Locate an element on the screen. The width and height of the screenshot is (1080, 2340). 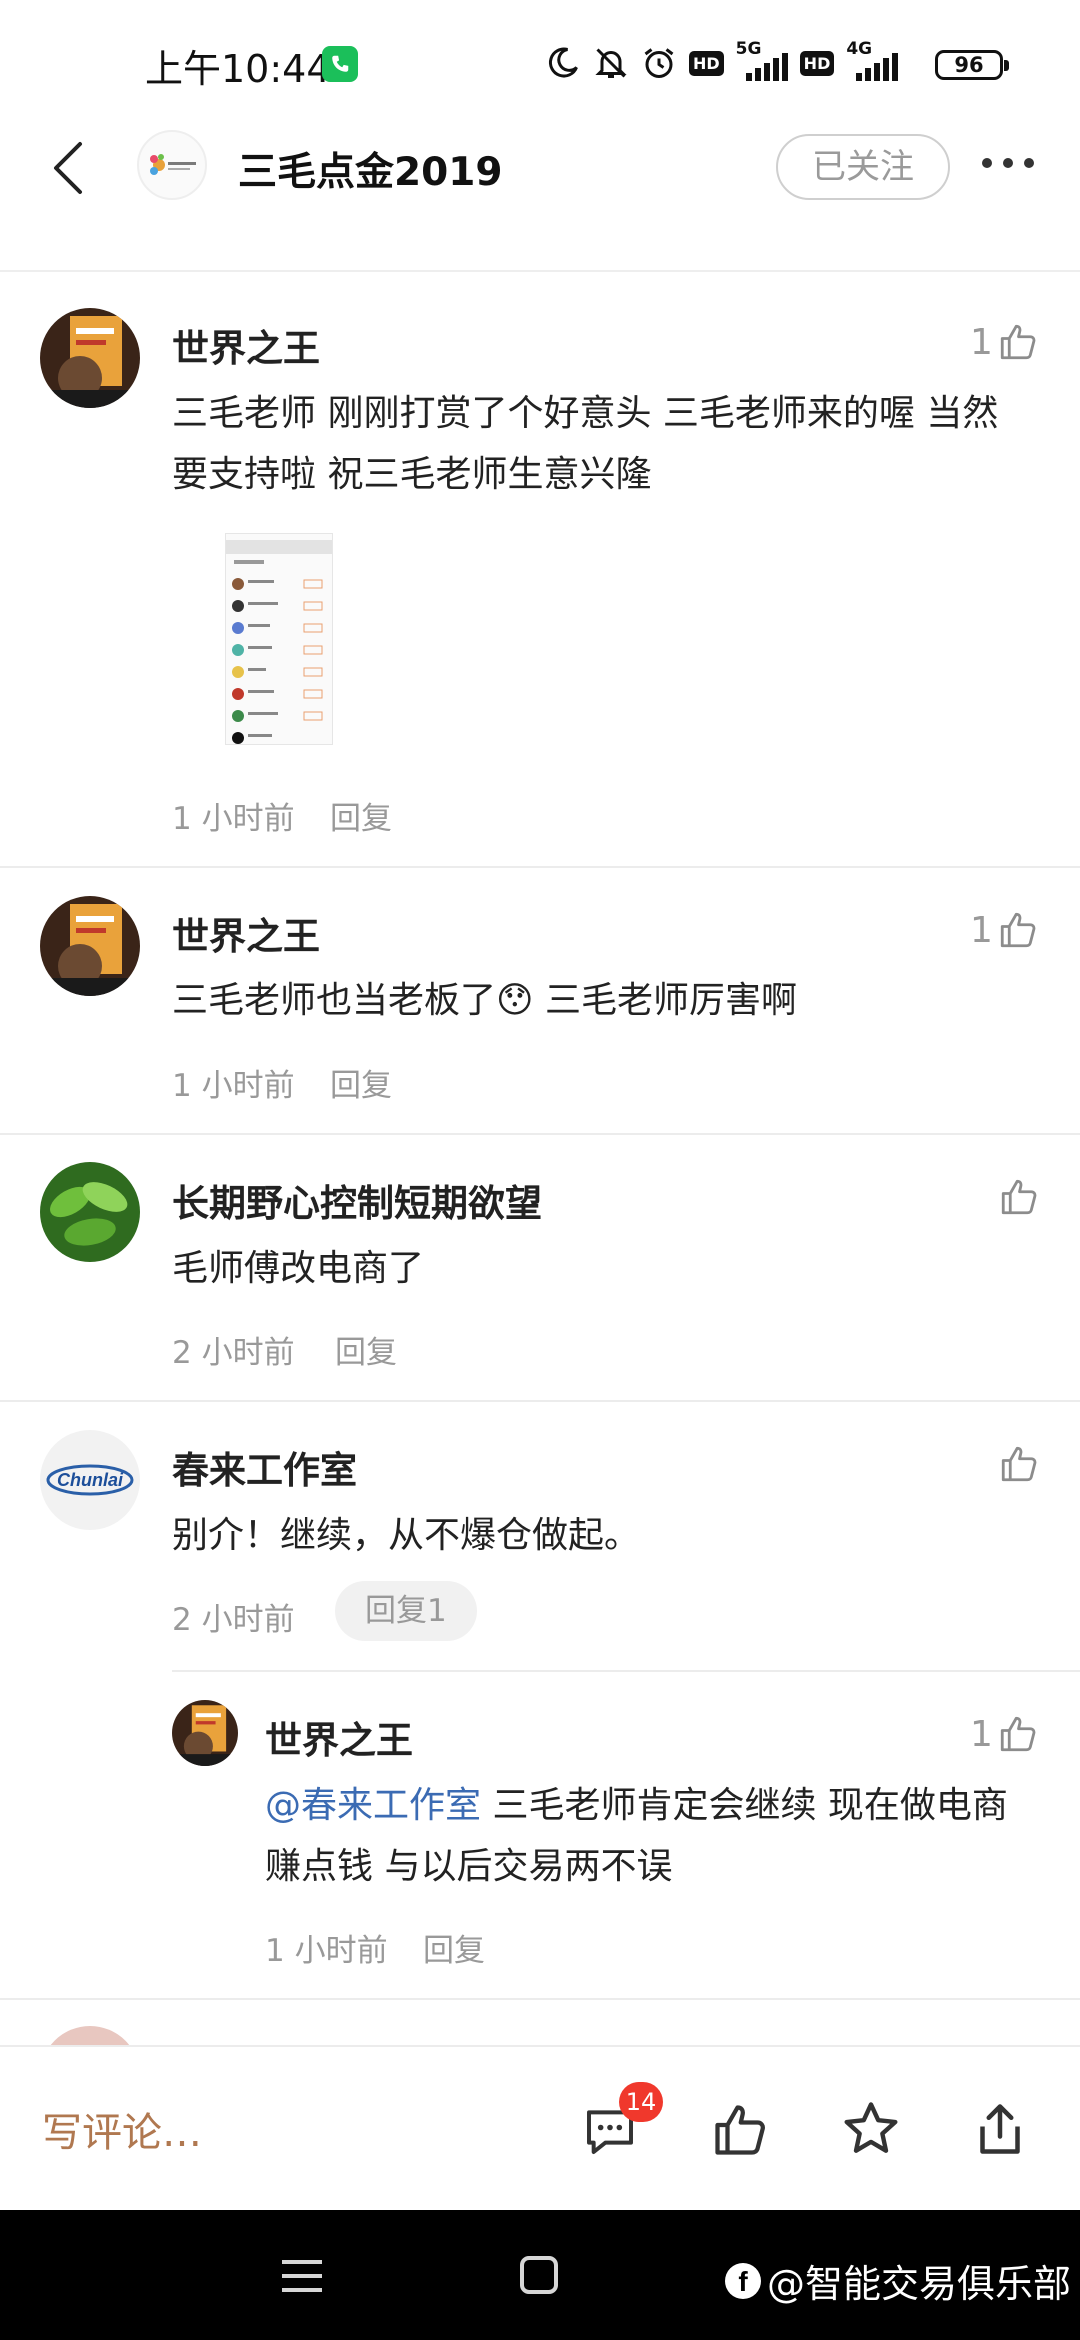
watermark: f @智能交易俱乐部 is located at coordinates (898, 2280).